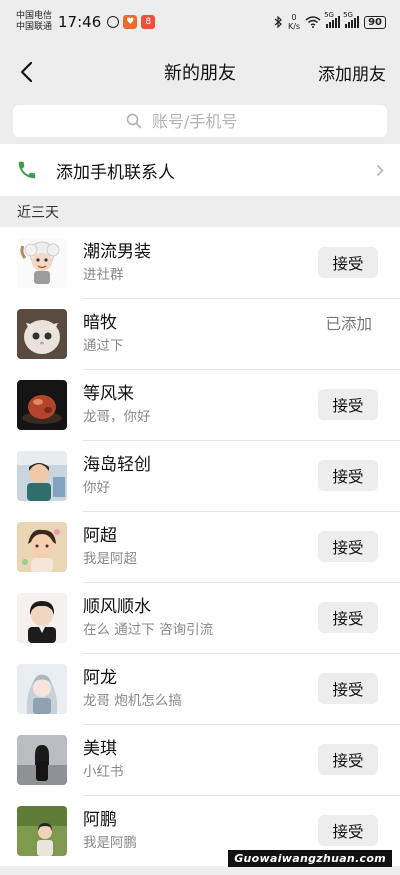 Image resolution: width=400 pixels, height=875 pixels. I want to click on added-status: 已添加, so click(348, 324).